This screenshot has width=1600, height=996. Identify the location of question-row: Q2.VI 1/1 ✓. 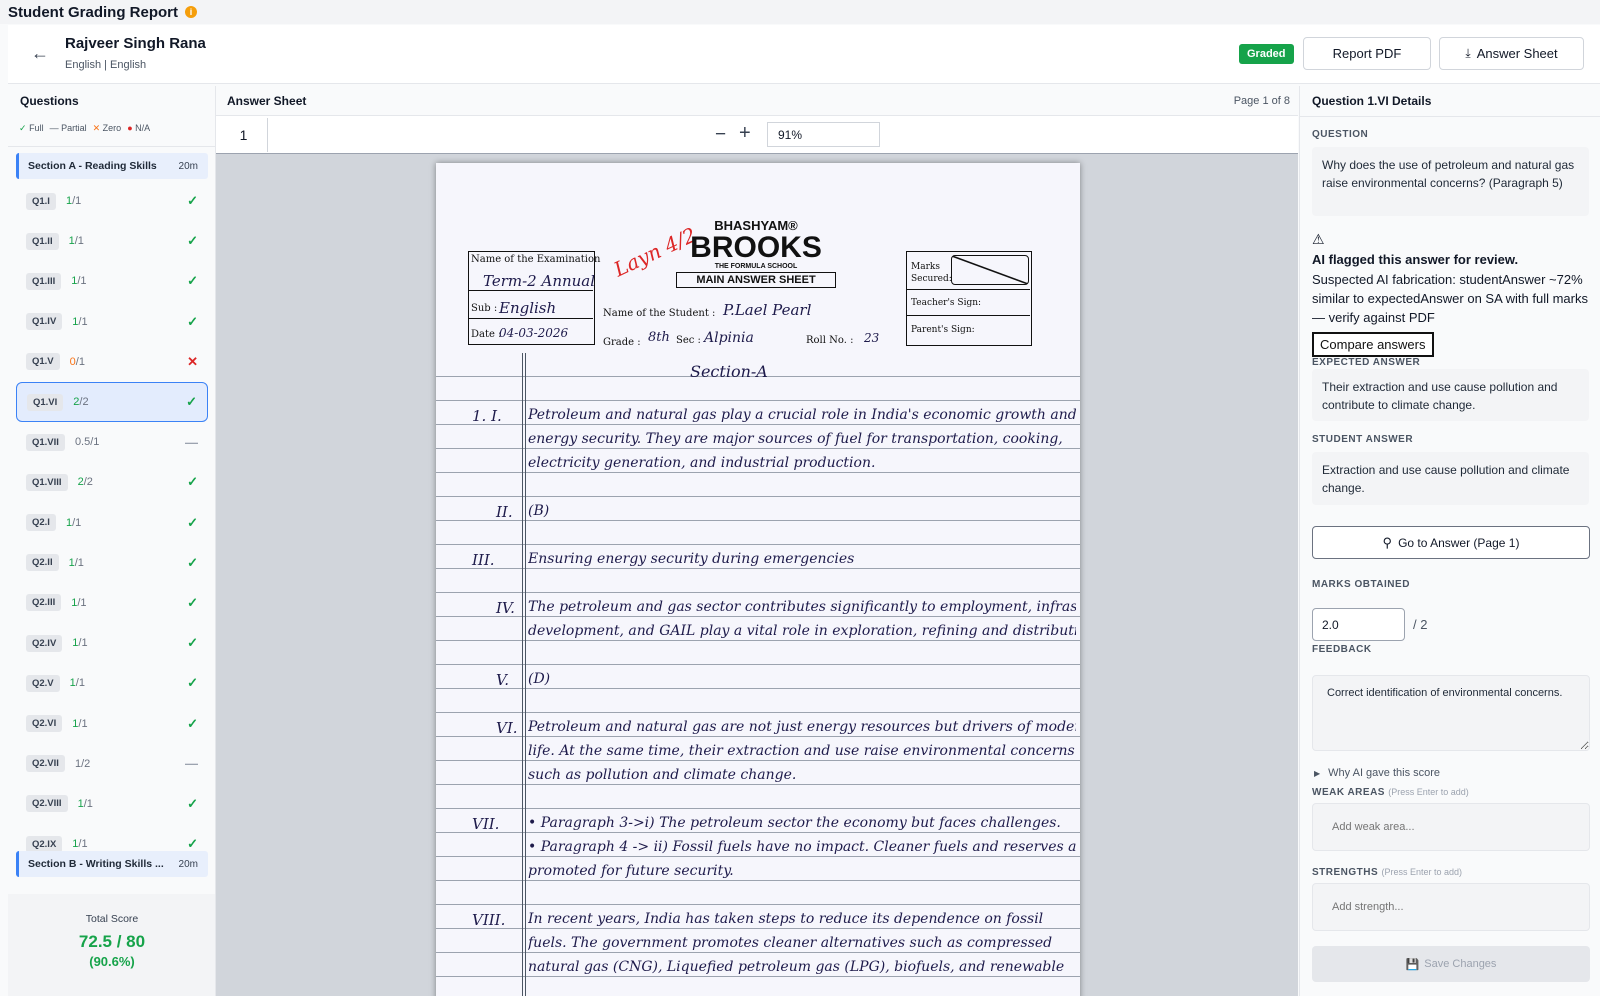
(112, 723).